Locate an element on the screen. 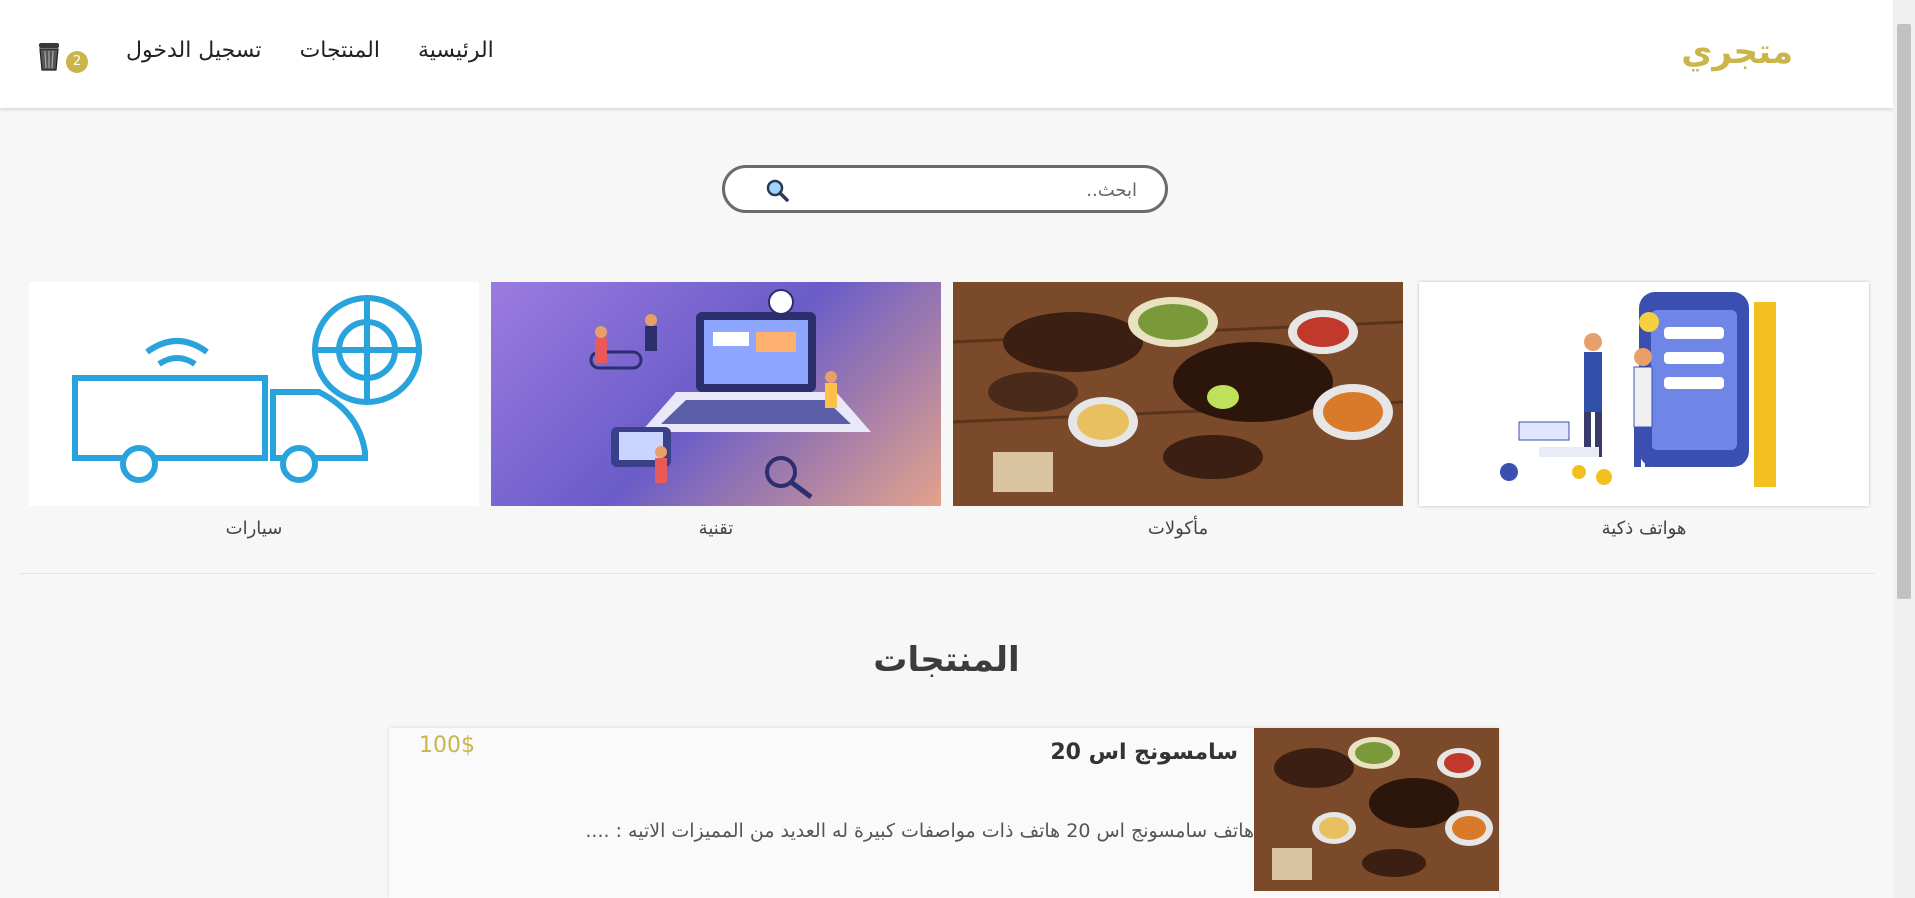 The width and height of the screenshot is (1915, 898). search-box is located at coordinates (945, 189).